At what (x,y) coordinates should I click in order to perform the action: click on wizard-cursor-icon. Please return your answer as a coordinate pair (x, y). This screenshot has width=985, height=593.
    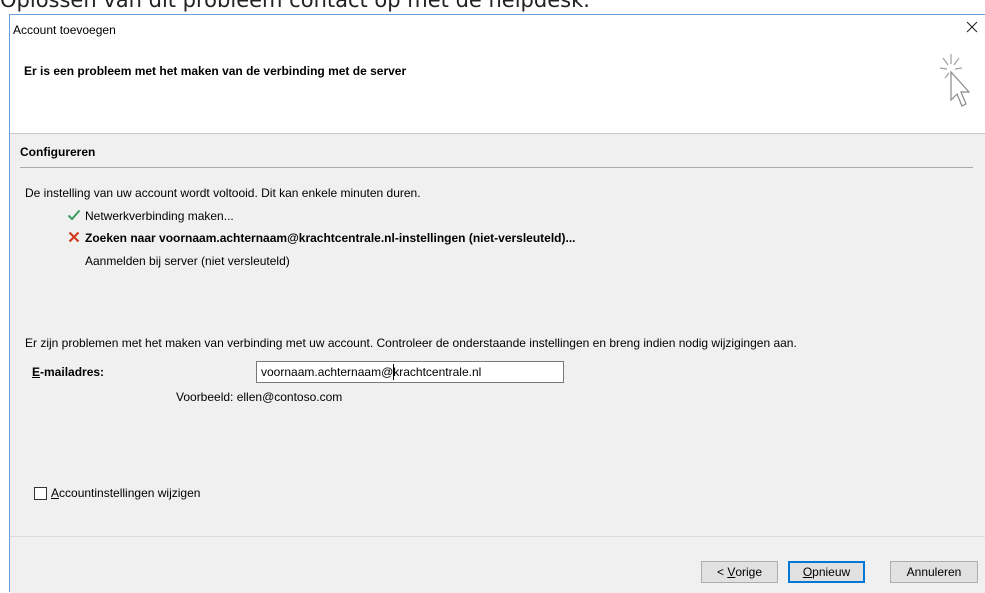
    Looking at the image, I should click on (955, 85).